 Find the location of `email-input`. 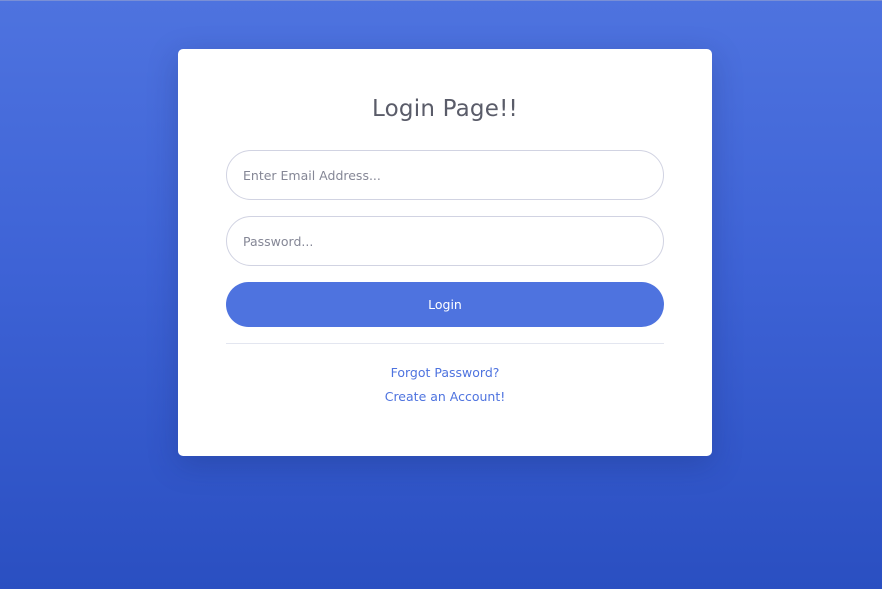

email-input is located at coordinates (445, 175).